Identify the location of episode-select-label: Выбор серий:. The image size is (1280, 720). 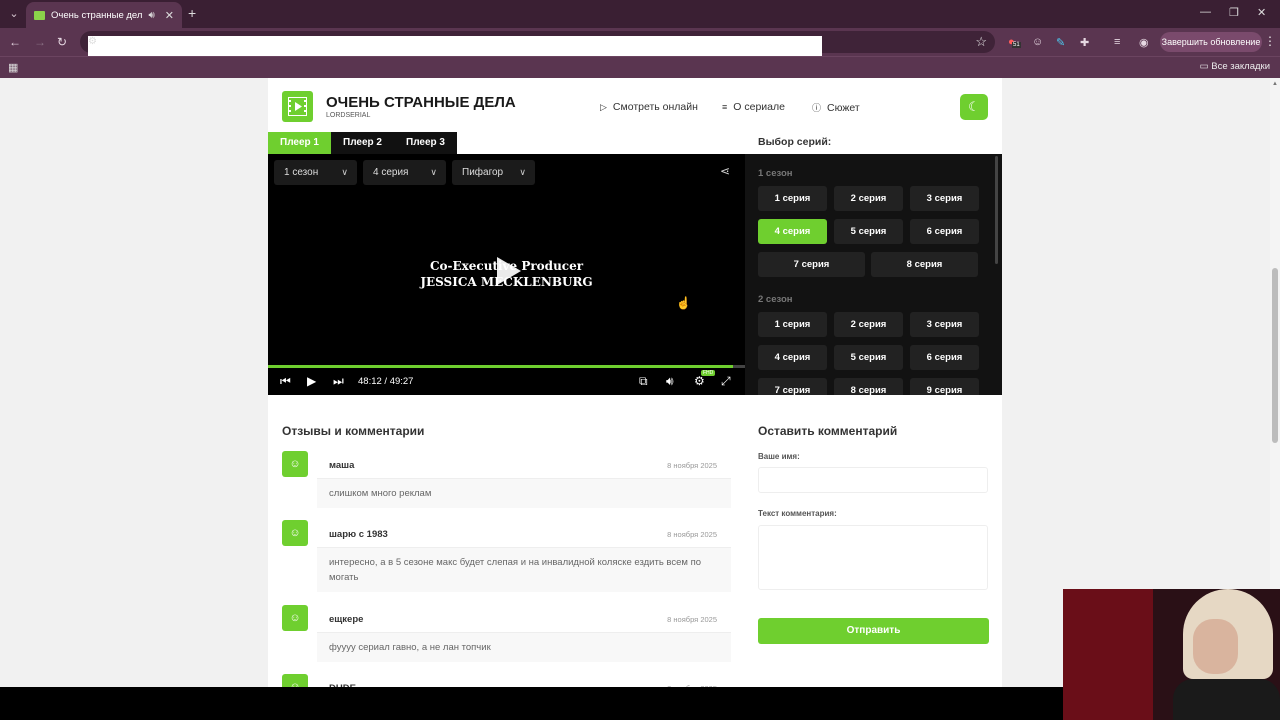
(795, 142).